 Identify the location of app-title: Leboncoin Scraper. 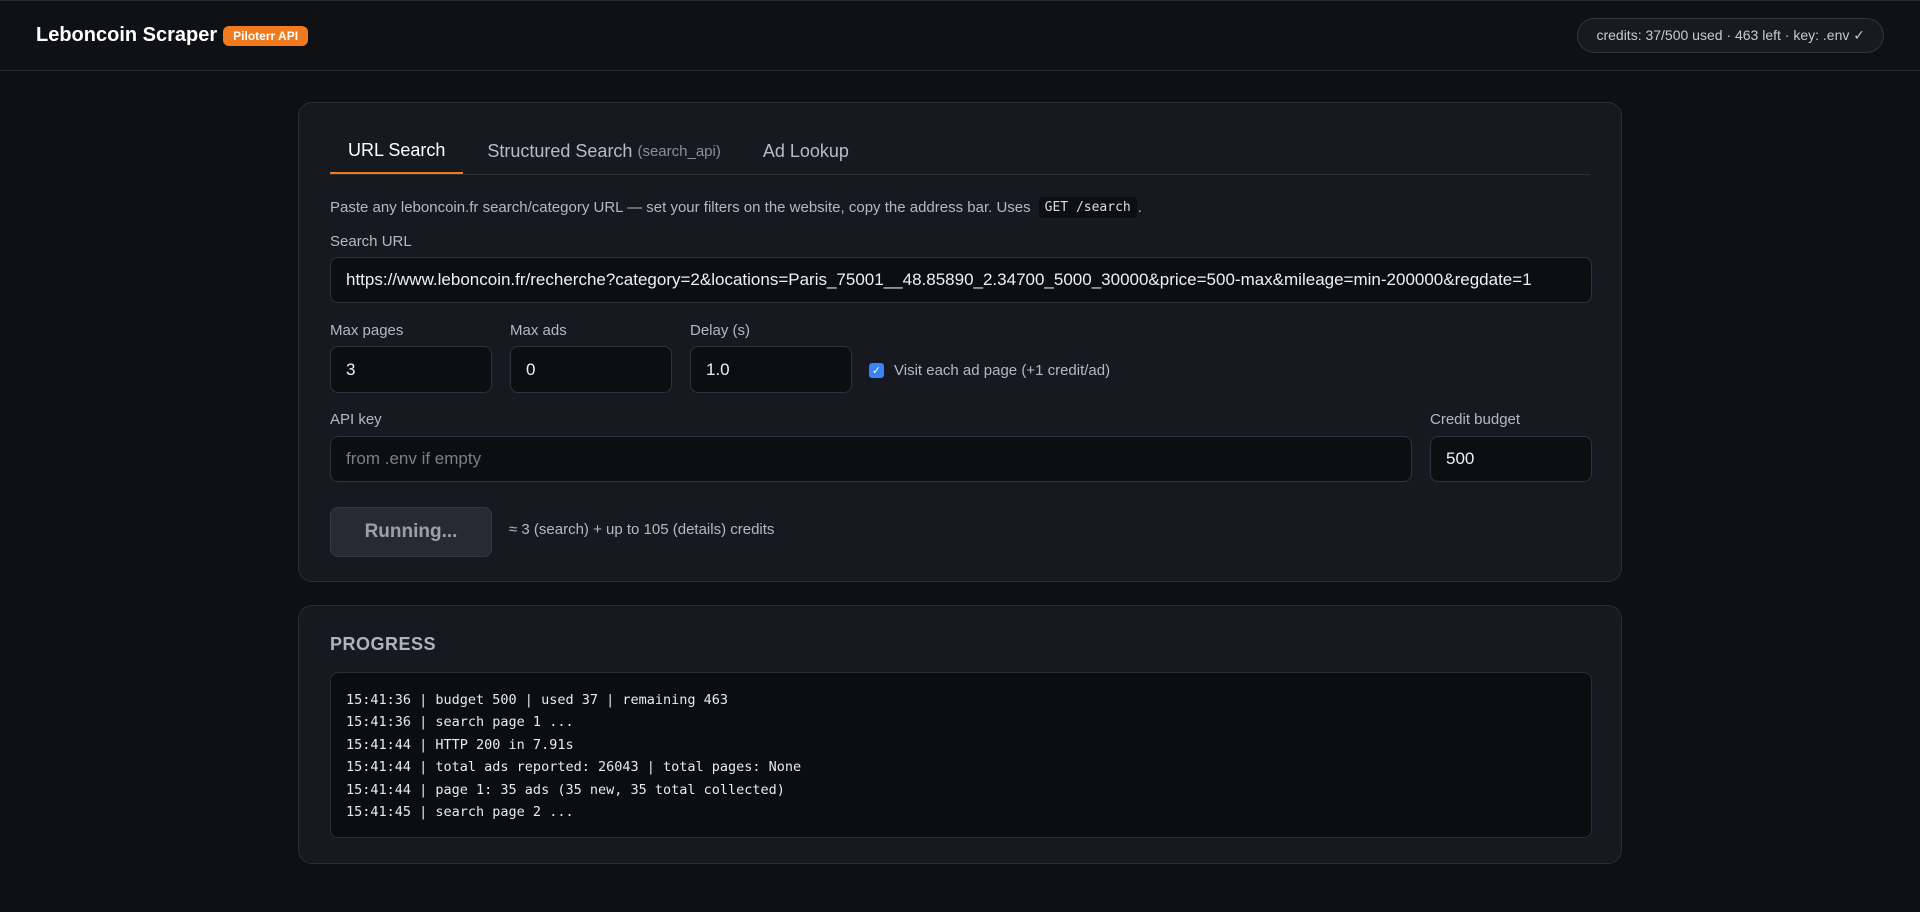
(127, 35).